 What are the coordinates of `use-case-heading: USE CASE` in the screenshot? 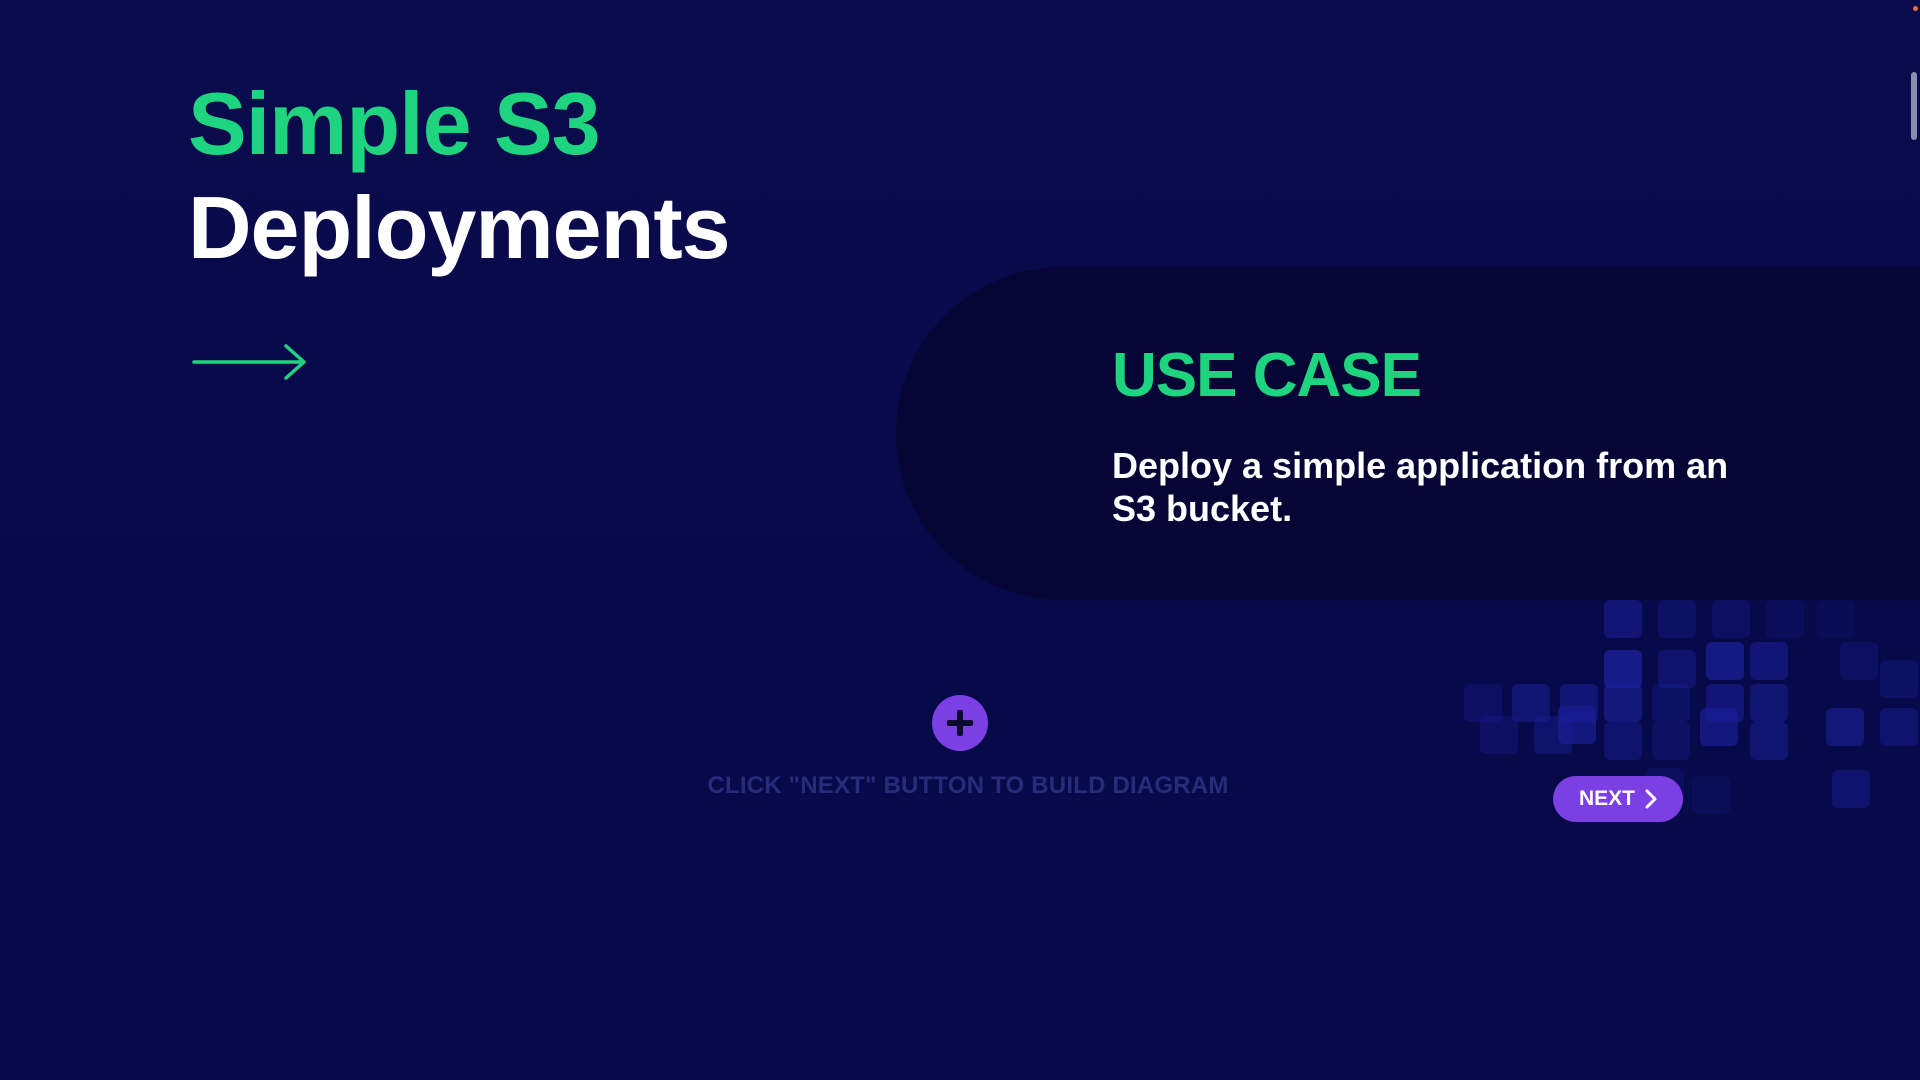 It's located at (1267, 375).